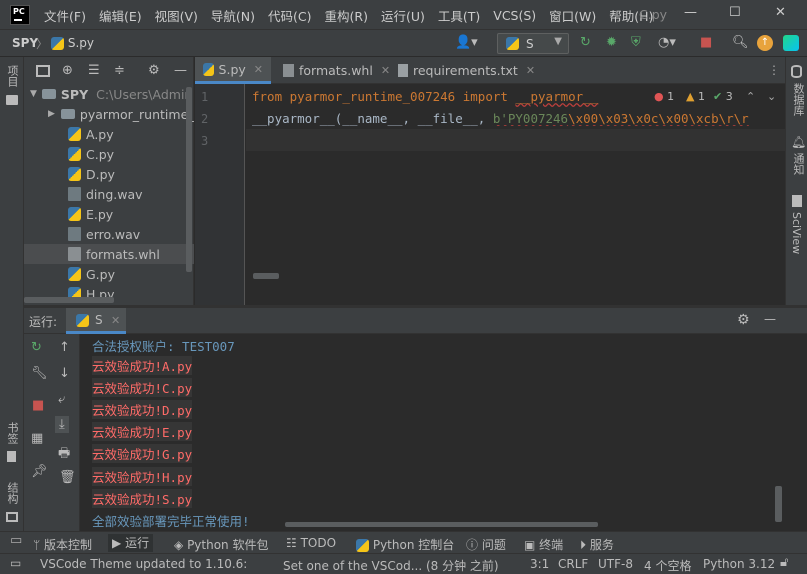 The image size is (807, 574). Describe the element at coordinates (96, 321) in the screenshot. I see `run-tab-s: S ✕` at that location.